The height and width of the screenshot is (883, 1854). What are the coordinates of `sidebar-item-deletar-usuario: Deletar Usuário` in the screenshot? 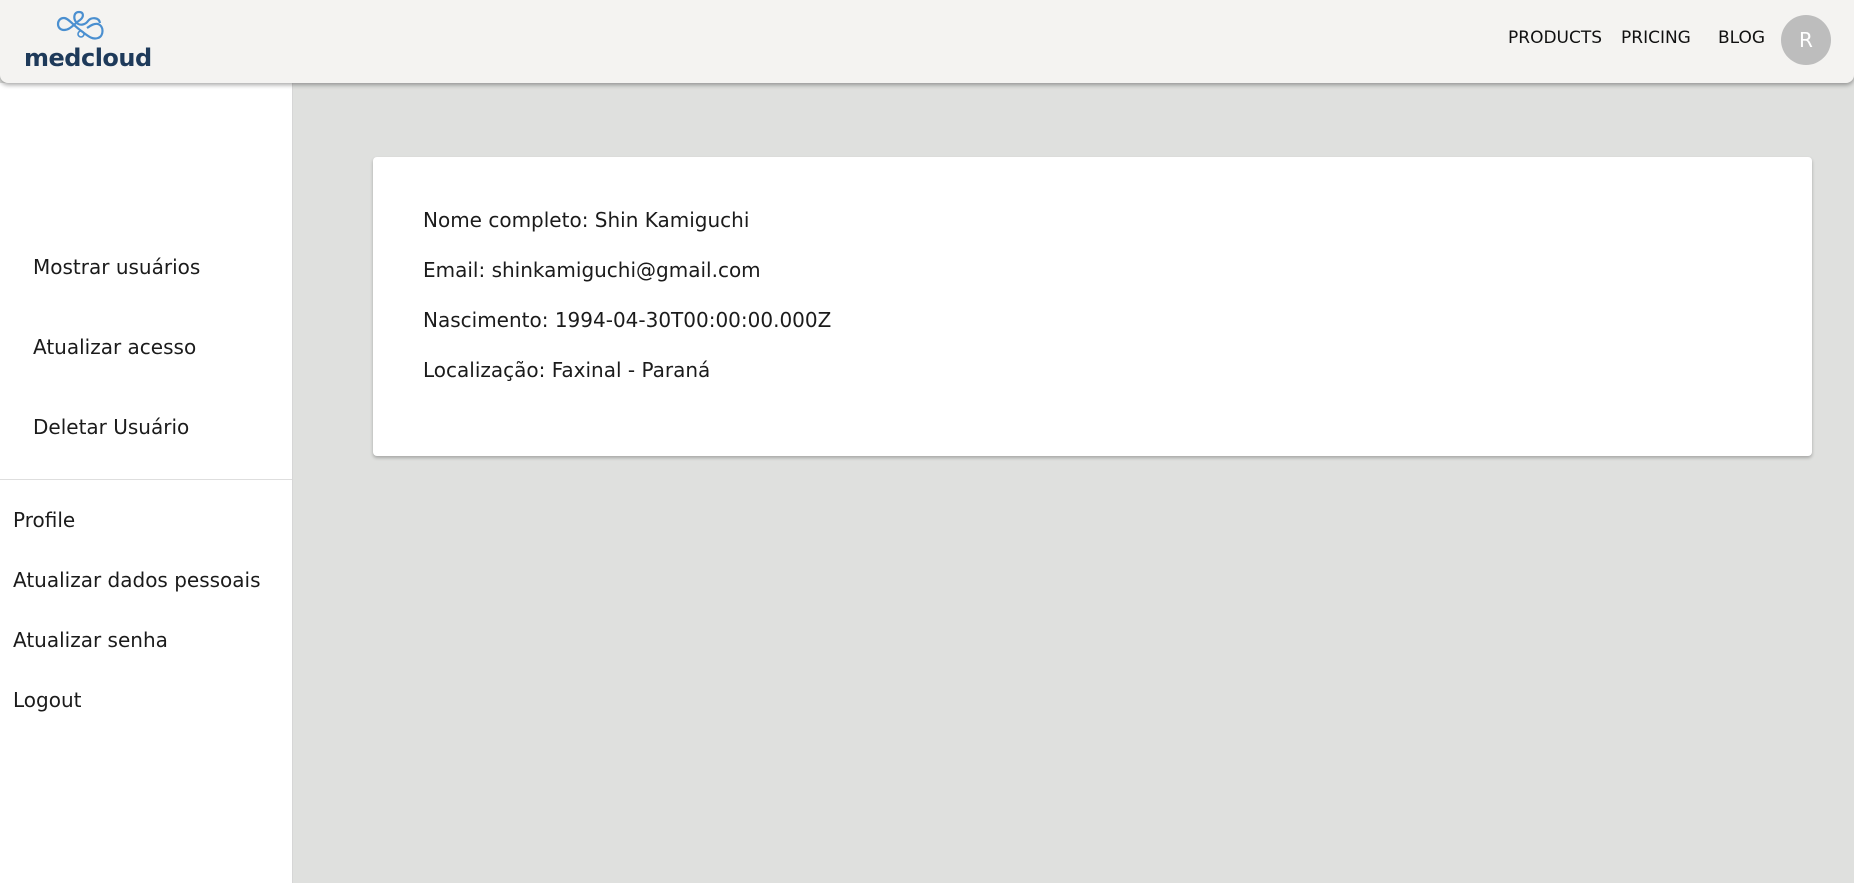 It's located at (111, 427).